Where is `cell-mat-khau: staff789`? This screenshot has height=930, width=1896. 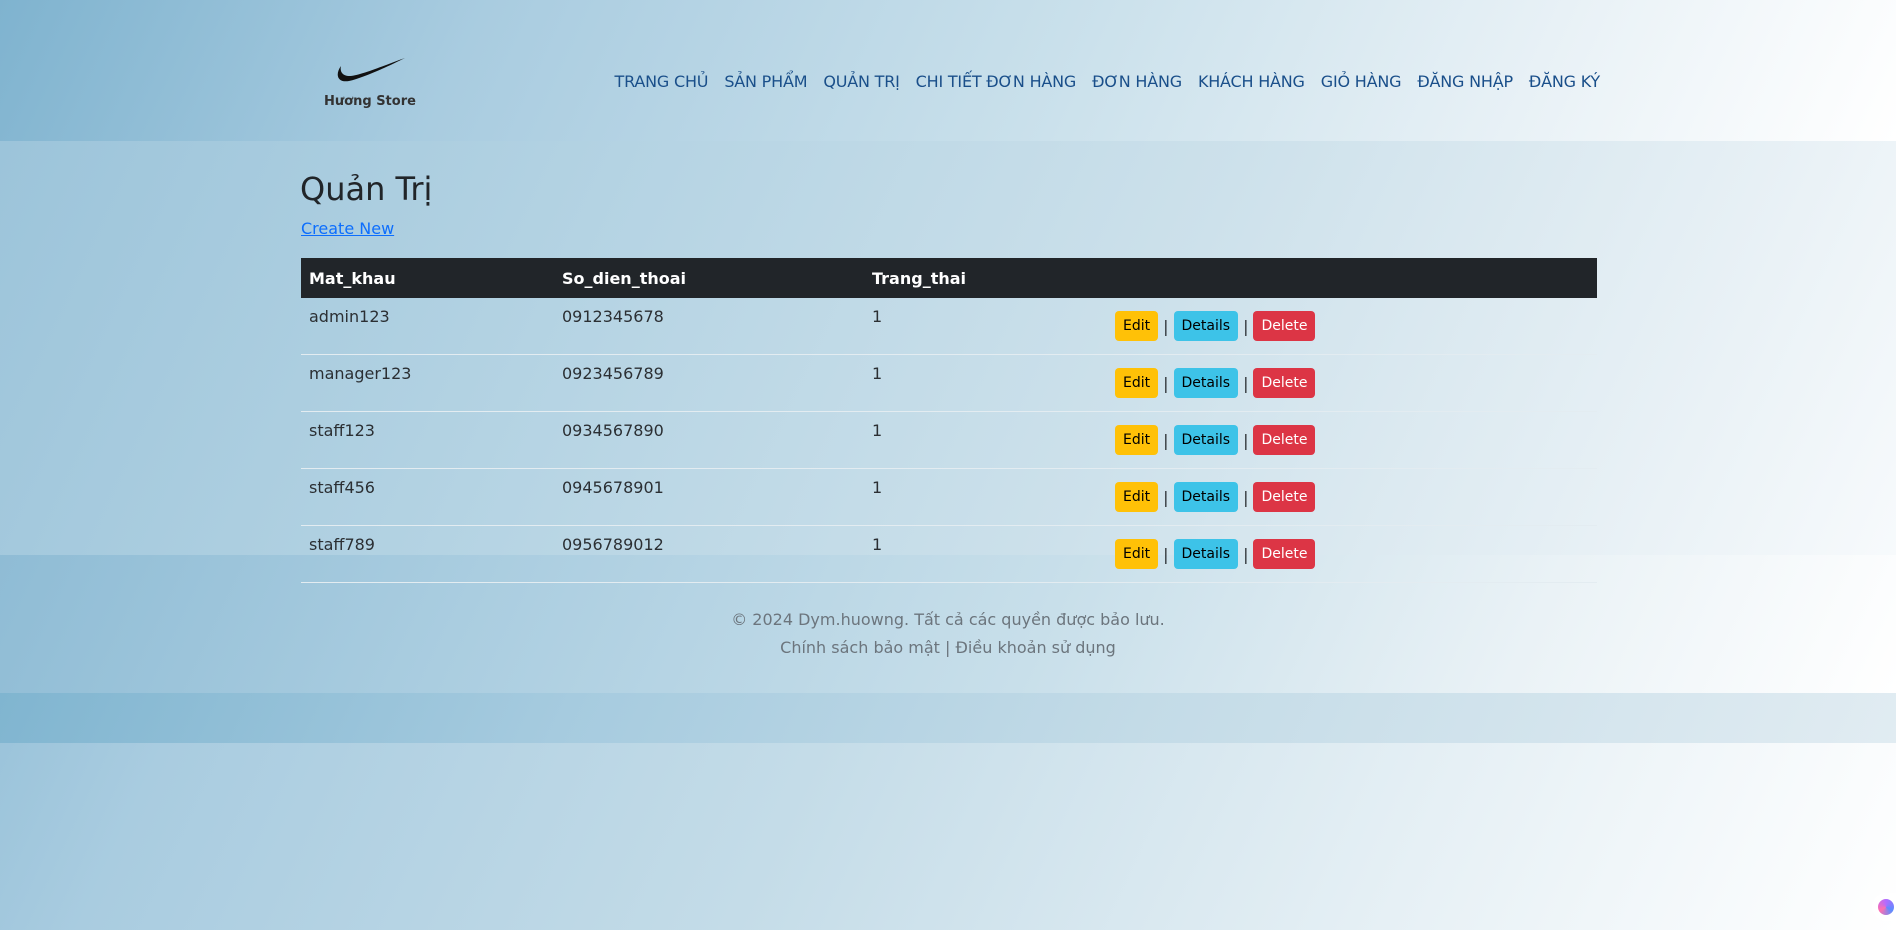
cell-mat-khau: staff789 is located at coordinates (427, 554).